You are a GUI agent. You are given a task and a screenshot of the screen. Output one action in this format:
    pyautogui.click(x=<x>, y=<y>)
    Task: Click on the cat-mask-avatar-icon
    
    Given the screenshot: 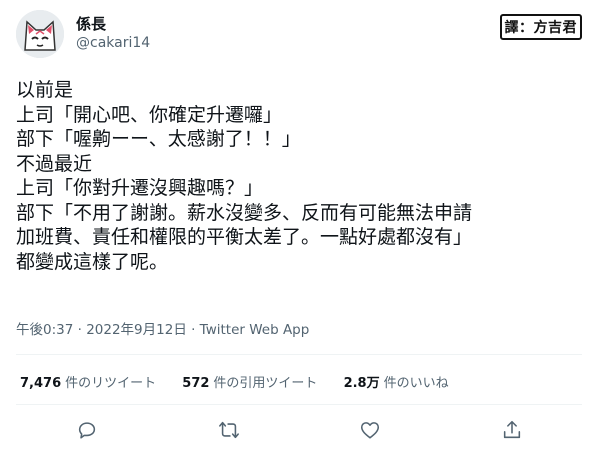 What is the action you would take?
    pyautogui.click(x=40, y=34)
    